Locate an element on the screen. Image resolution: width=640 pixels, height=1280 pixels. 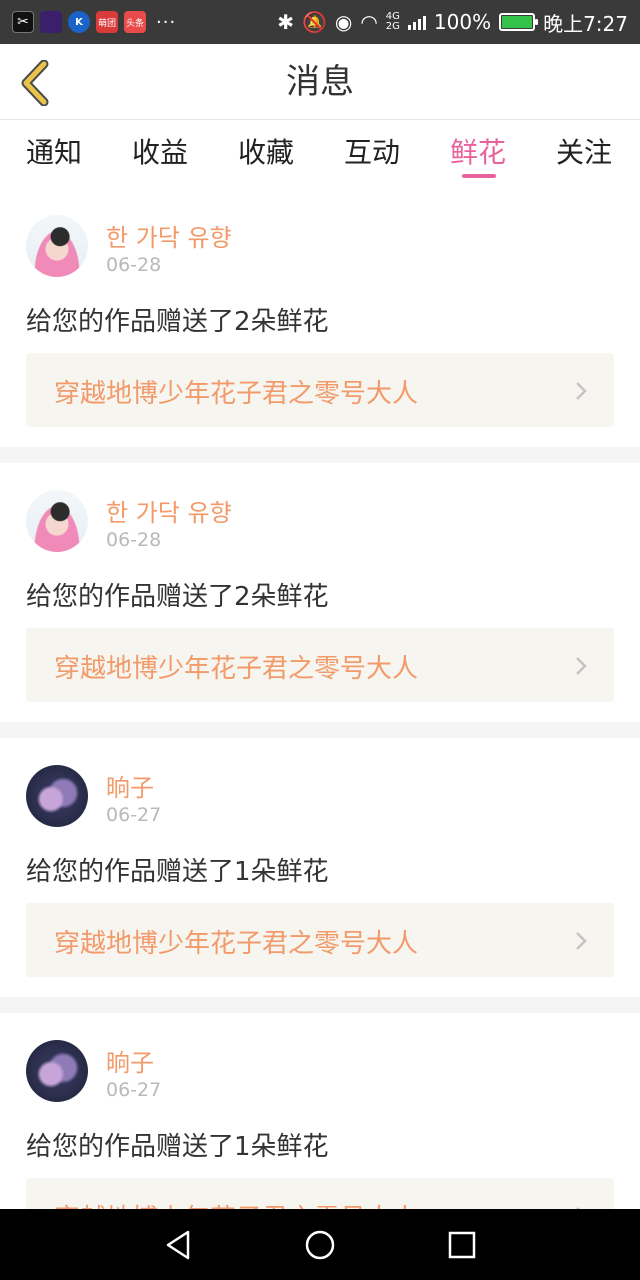
app-icon is located at coordinates (51, 22).